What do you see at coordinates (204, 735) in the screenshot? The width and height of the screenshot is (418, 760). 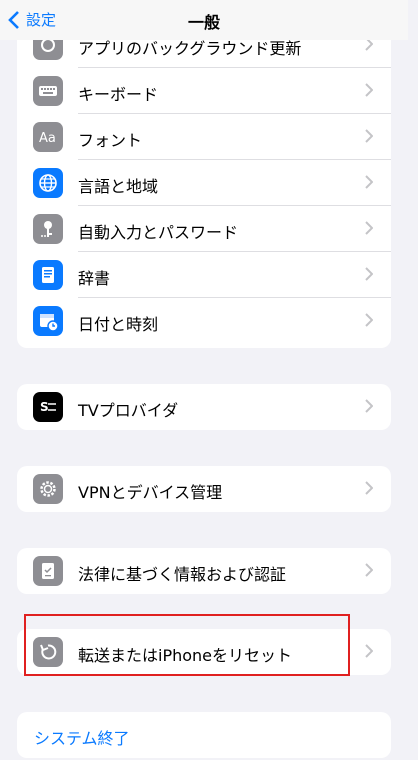 I see `shutdown-row: システム終了` at bounding box center [204, 735].